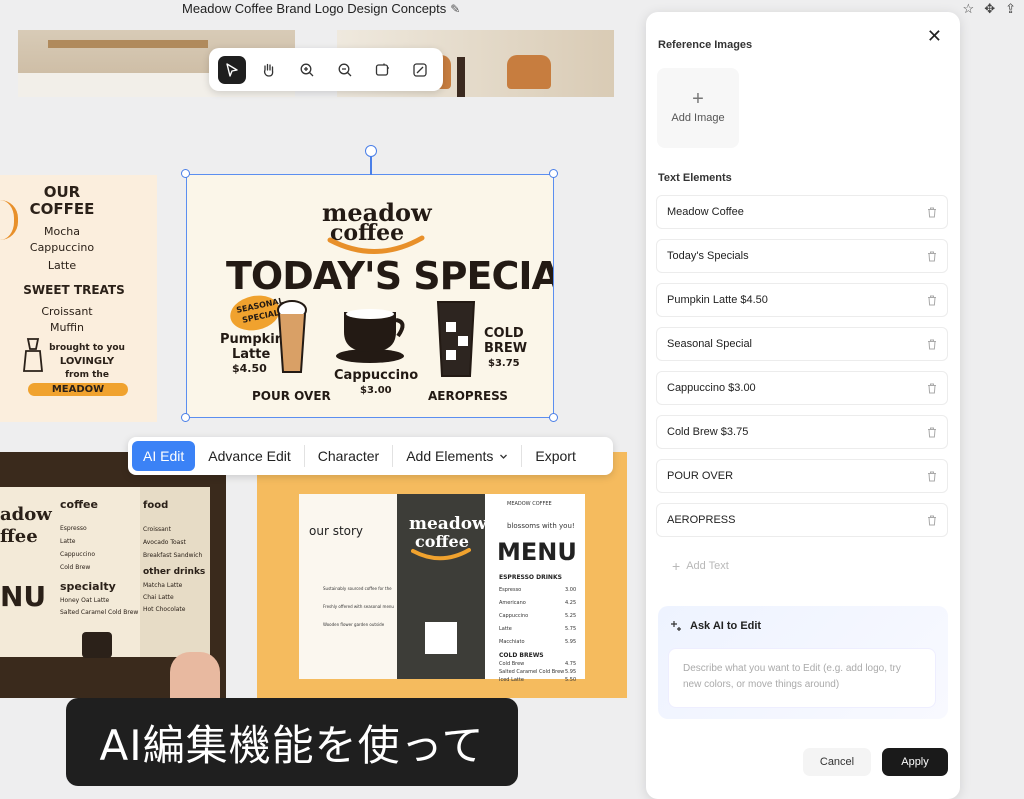 Image resolution: width=1024 pixels, height=799 pixels. I want to click on frame-tool, so click(382, 70).